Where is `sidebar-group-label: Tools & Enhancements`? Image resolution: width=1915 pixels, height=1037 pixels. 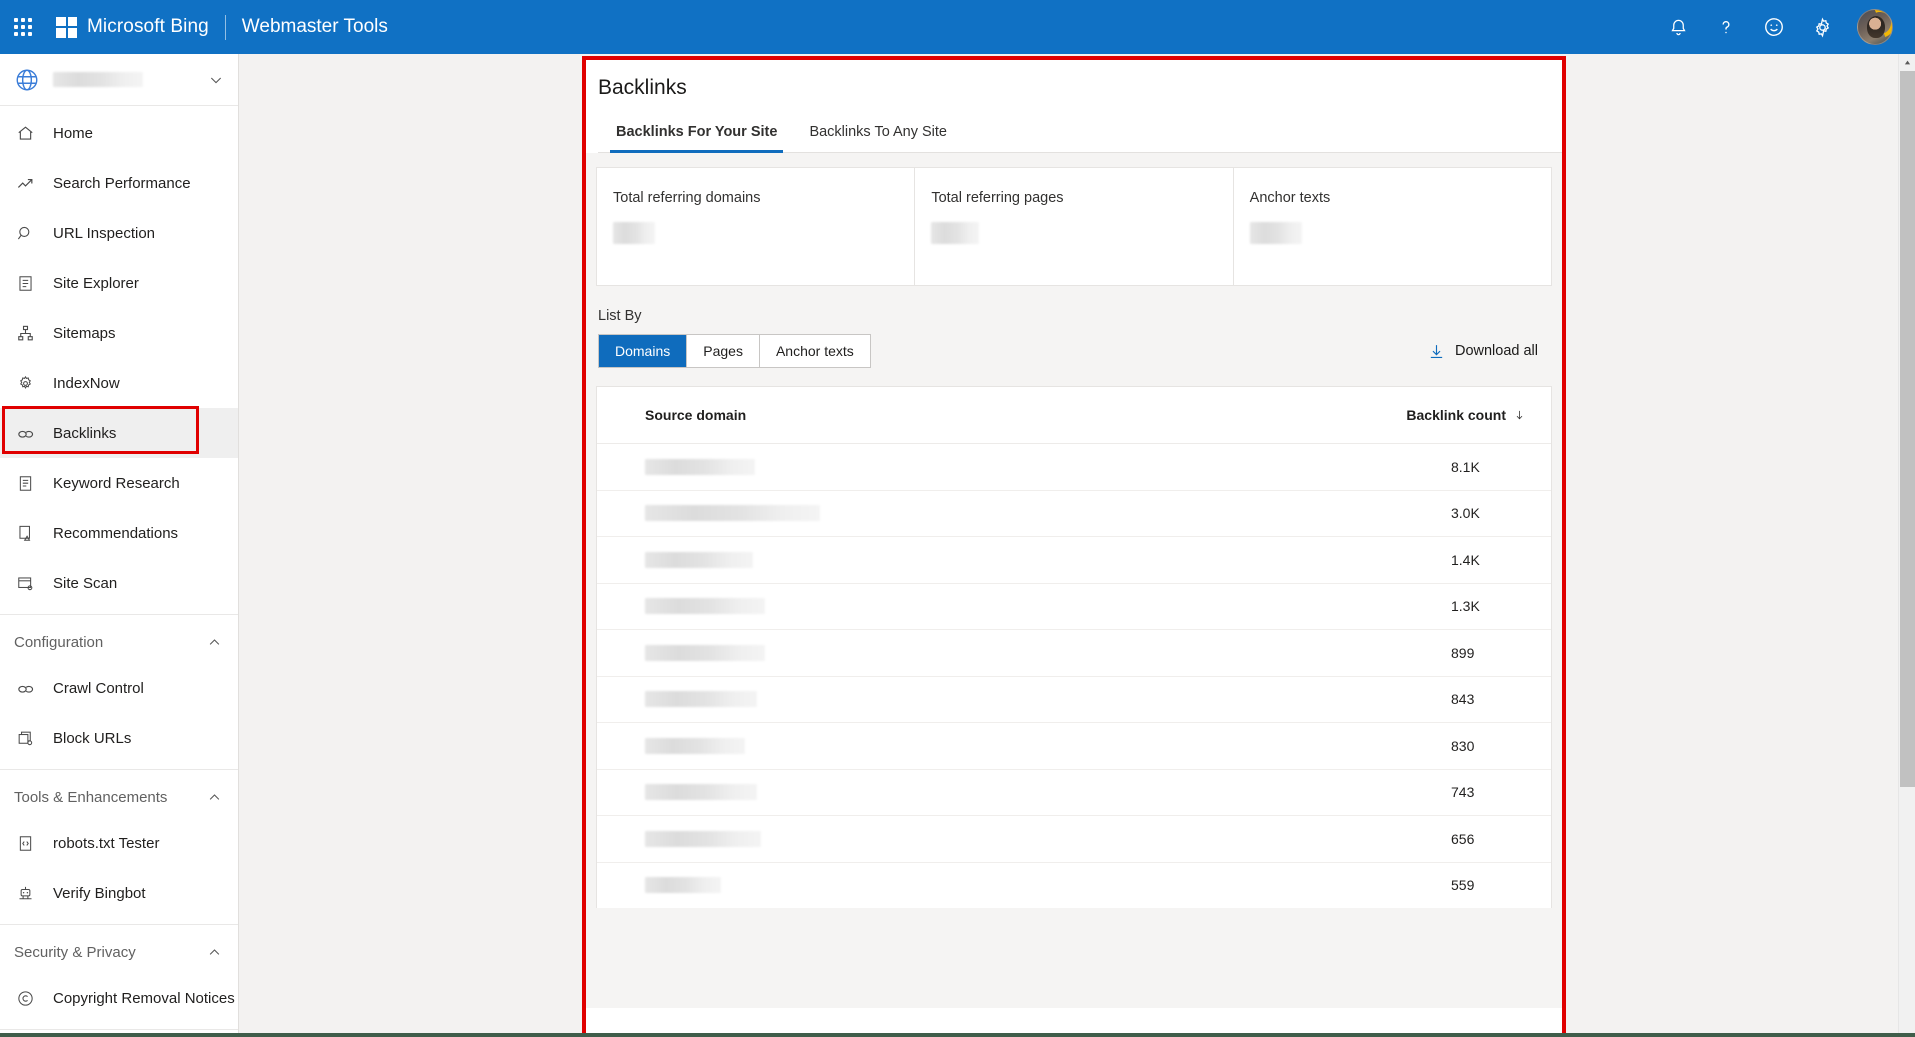 sidebar-group-label: Tools & Enhancements is located at coordinates (91, 797).